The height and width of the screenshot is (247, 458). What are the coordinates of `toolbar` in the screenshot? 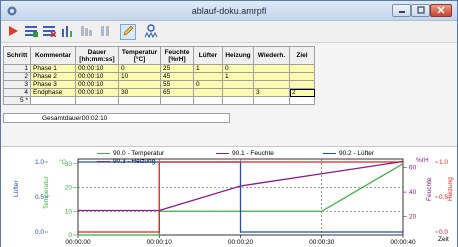 It's located at (229, 32).